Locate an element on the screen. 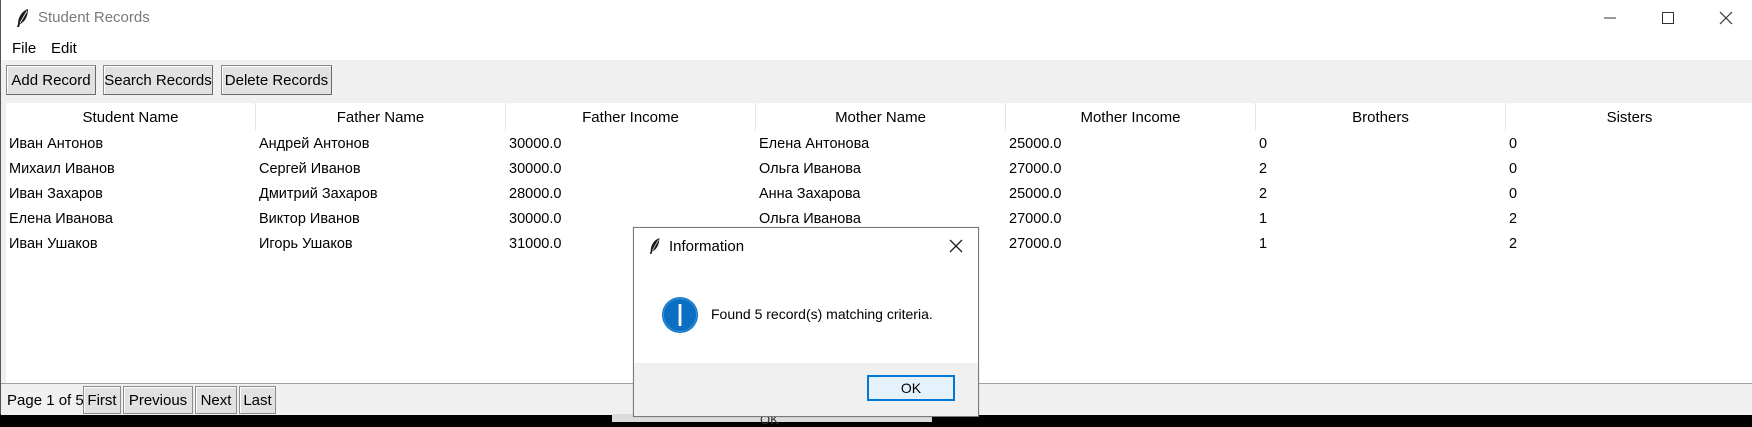  cell-mother-name: Ольга Иванова is located at coordinates (810, 169).